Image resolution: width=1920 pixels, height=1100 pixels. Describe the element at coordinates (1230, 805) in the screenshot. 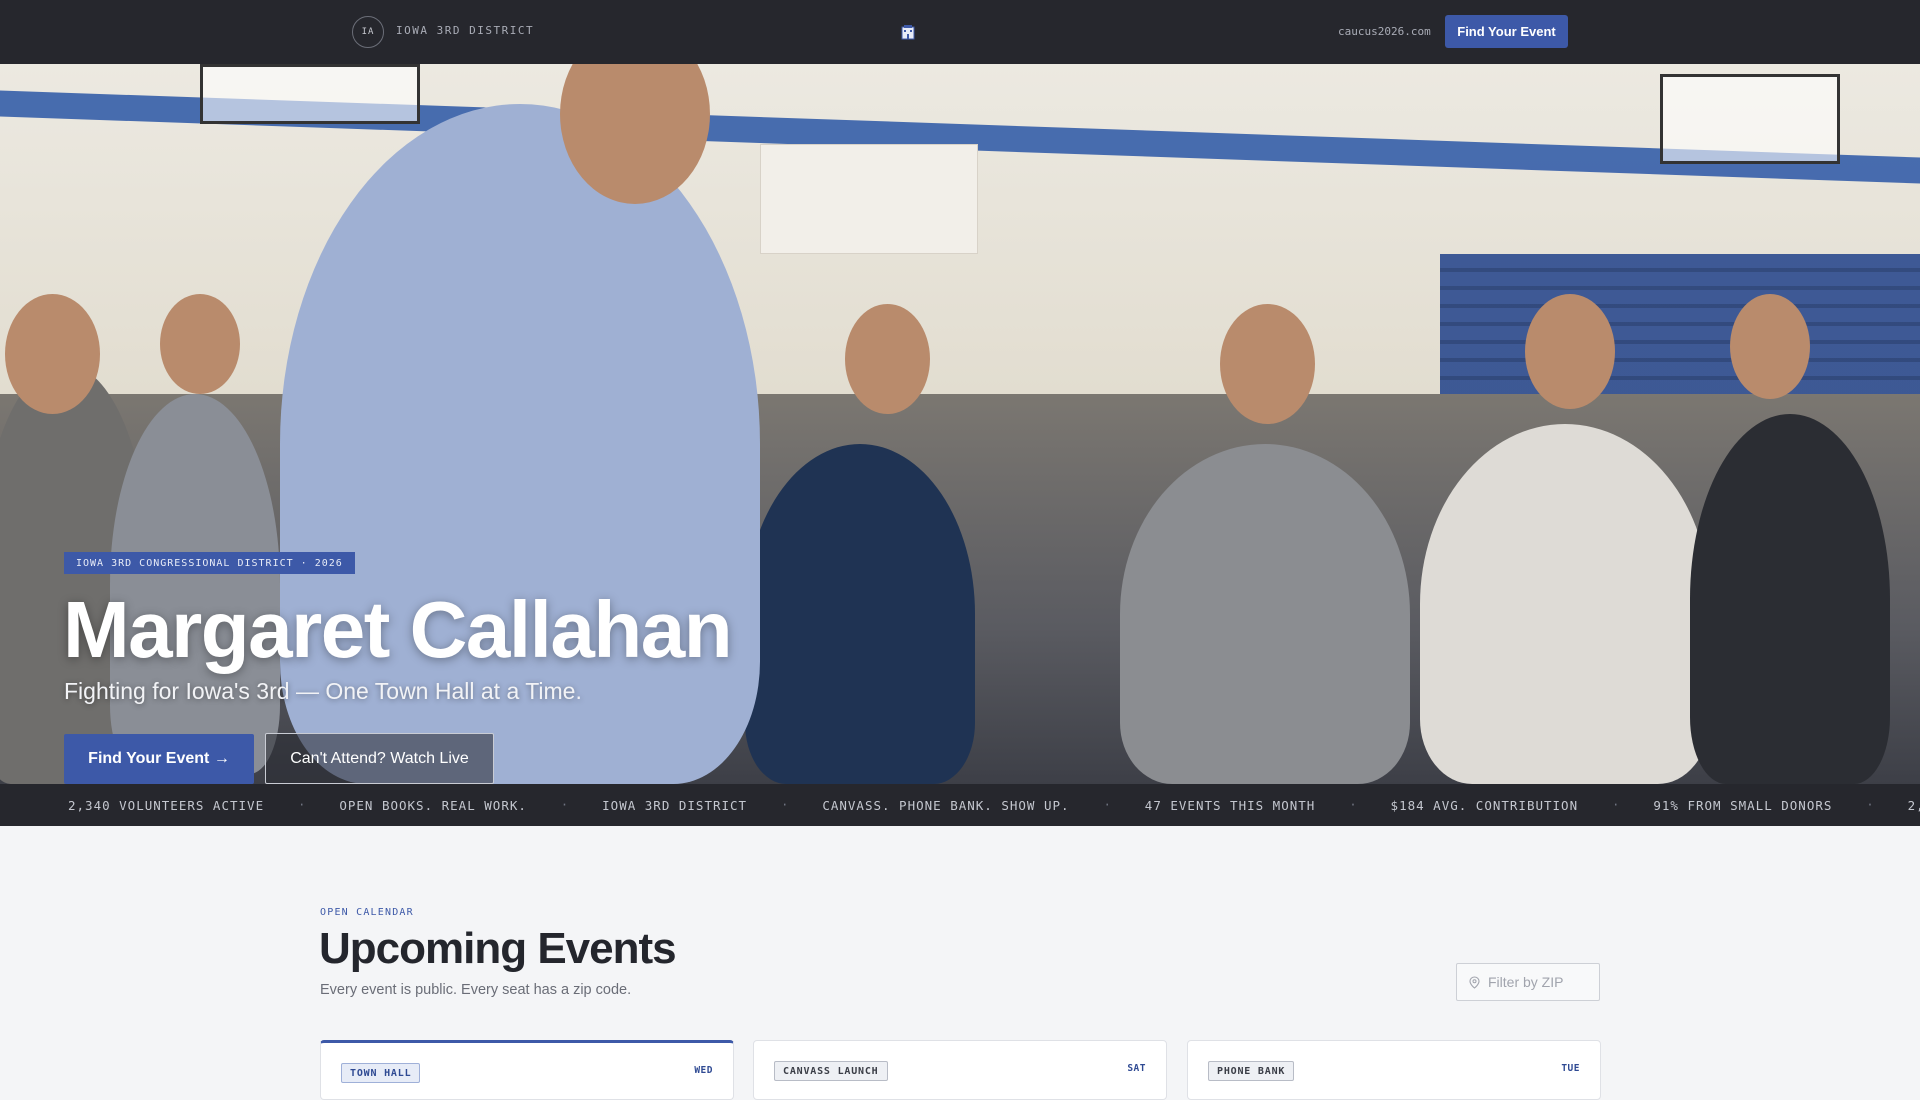

I see `ticker-item: 47 EVENTS THIS MONTH` at that location.